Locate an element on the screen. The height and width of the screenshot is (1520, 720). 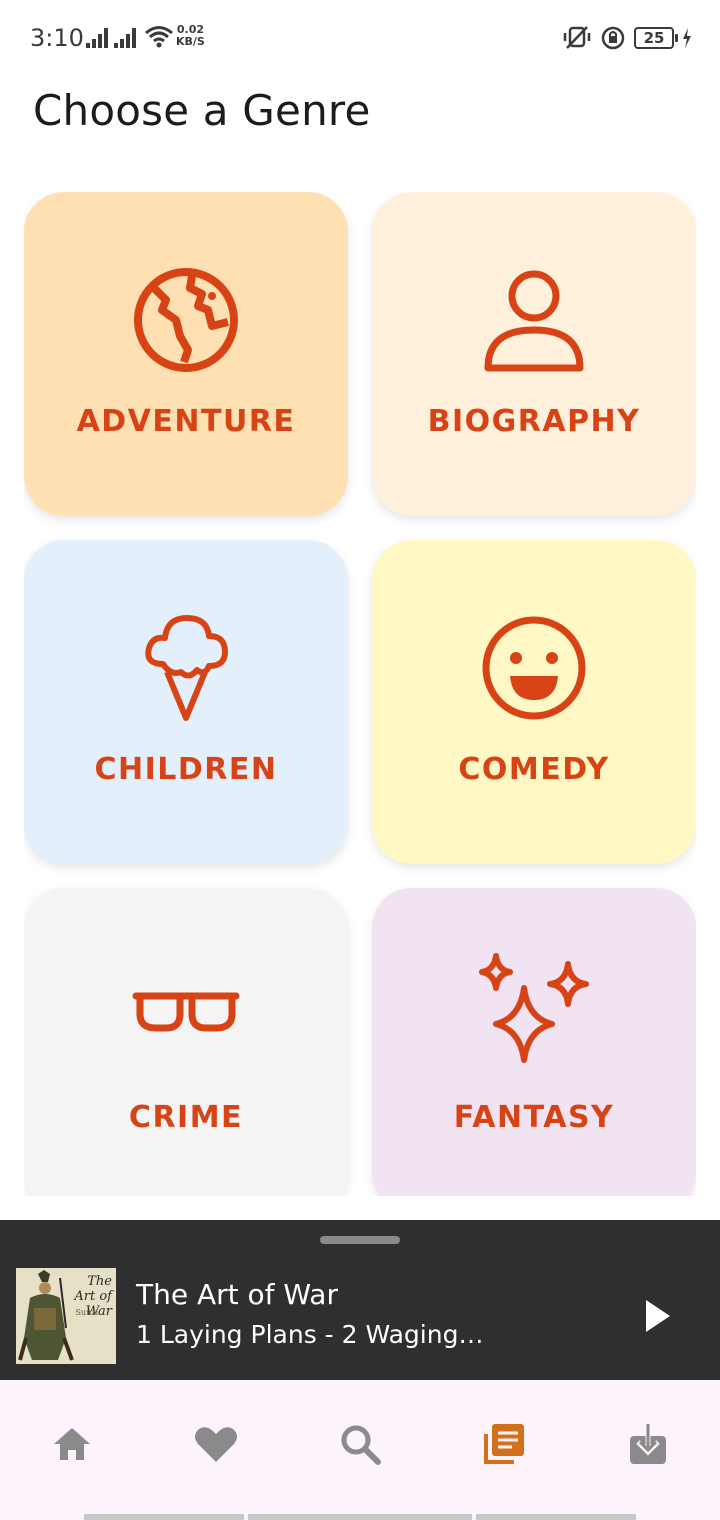
play-icon is located at coordinates (657, 1316).